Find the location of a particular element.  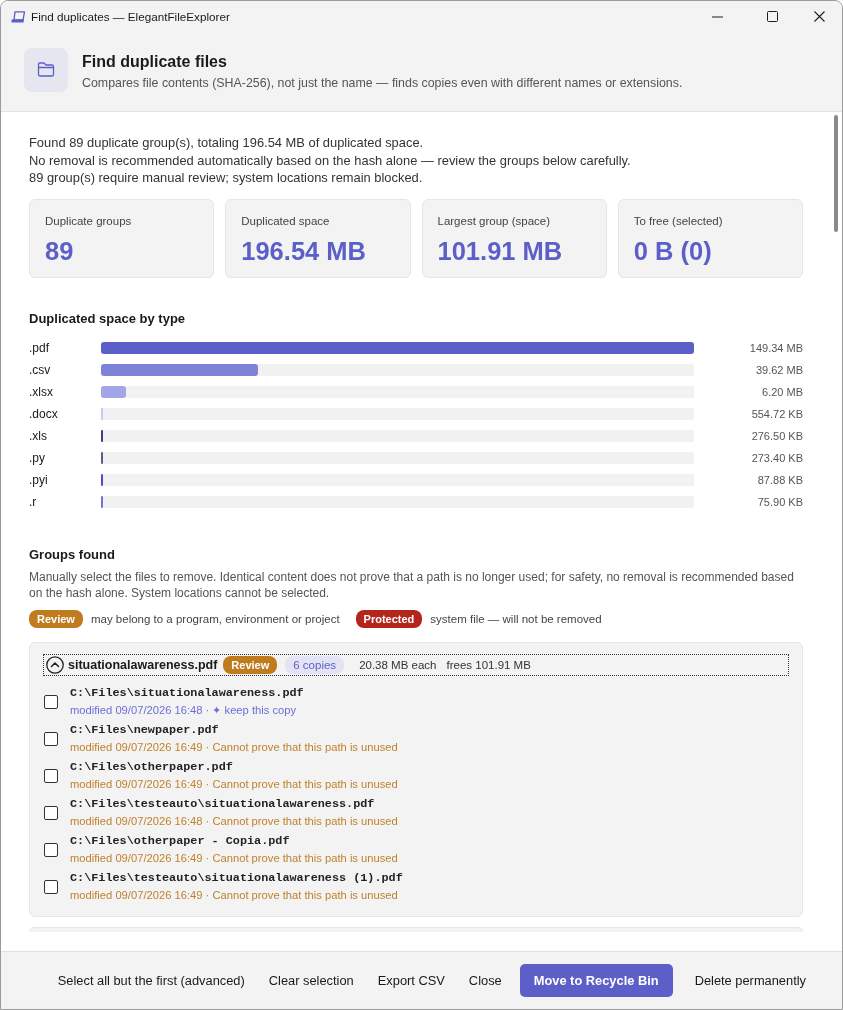

section-description: Manually select the files to remove. Identical content does not prove that a path is no longer used; for safety, no removal is recommended based on the hash alone. System locations cannot be selected. is located at coordinates (412, 584).